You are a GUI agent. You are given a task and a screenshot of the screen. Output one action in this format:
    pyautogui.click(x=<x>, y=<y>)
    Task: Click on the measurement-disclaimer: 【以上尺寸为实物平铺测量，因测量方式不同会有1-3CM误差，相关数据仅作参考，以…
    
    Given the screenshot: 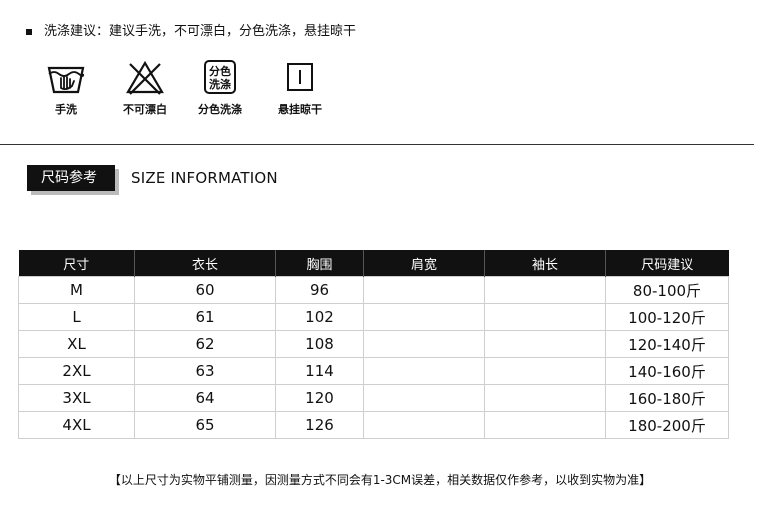 What is the action you would take?
    pyautogui.click(x=380, y=480)
    